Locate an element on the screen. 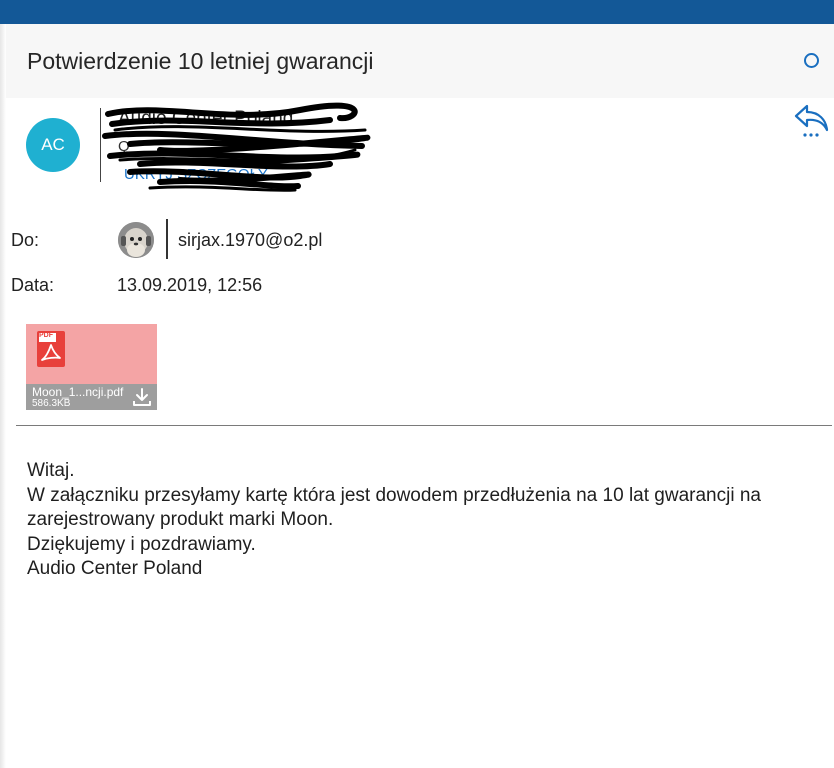 Image resolution: width=834 pixels, height=768 pixels. attachment-card: PDF Moon_1...ncji.pdf 586.3KB is located at coordinates (91, 367).